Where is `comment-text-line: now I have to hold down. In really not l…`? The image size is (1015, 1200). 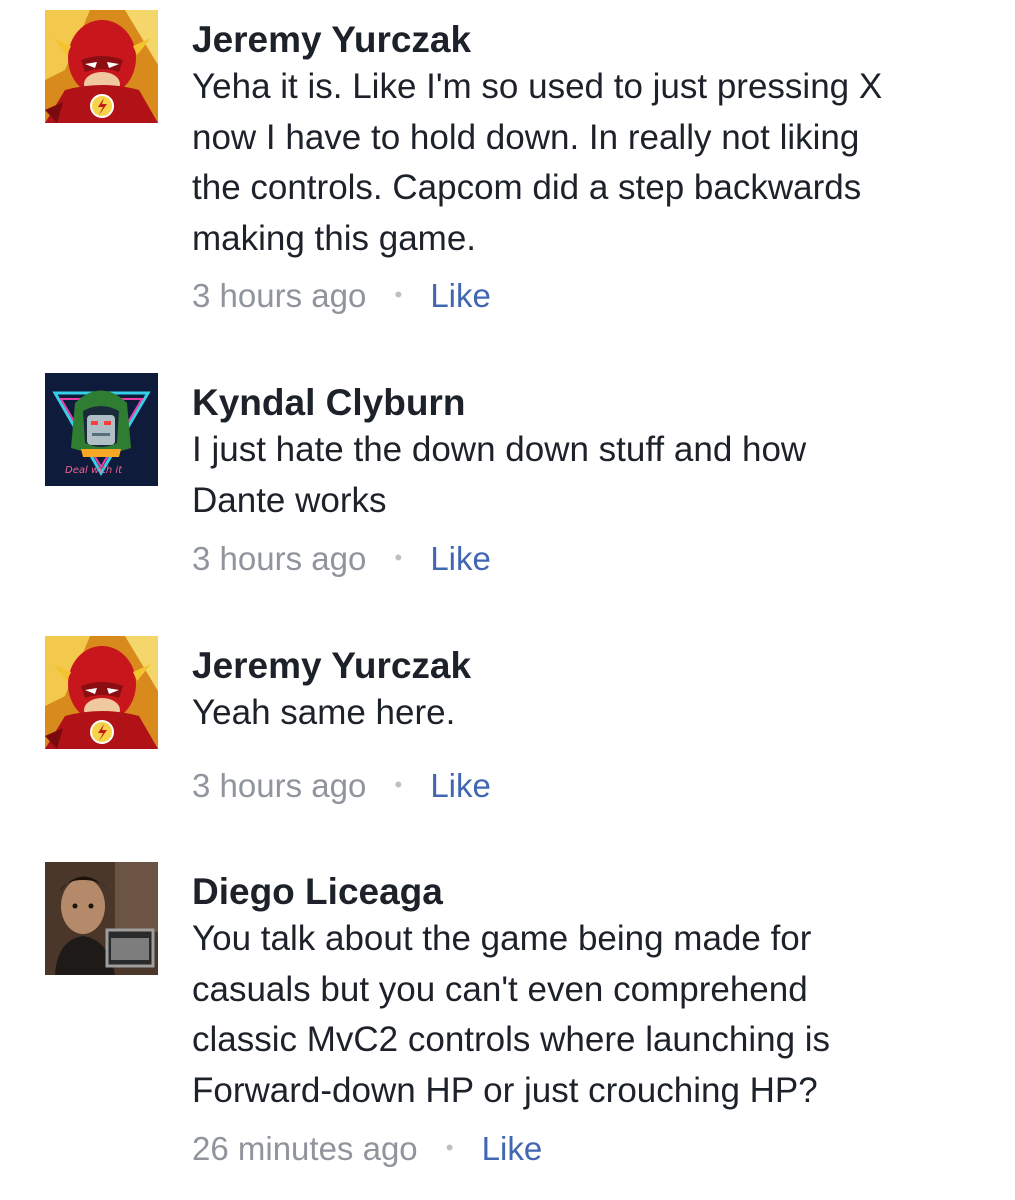 comment-text-line: now I have to hold down. In really not l… is located at coordinates (526, 137).